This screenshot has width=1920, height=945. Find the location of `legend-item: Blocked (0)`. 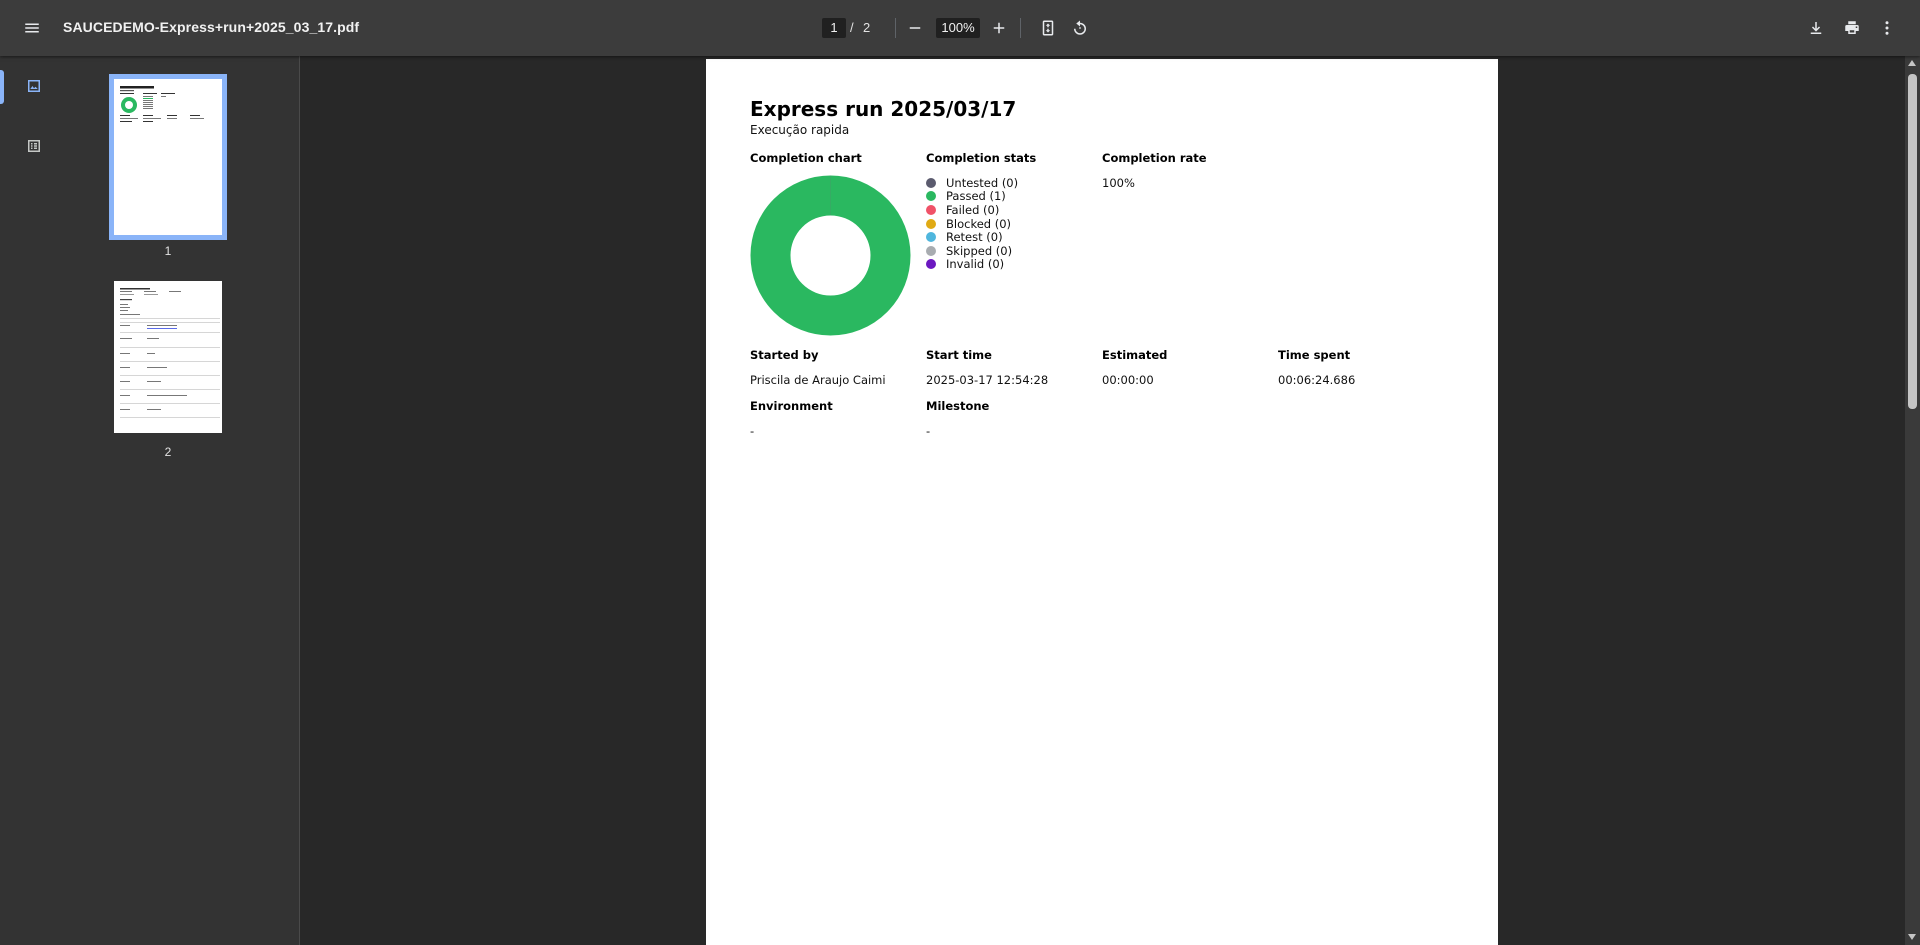

legend-item: Blocked (0) is located at coordinates (972, 224).